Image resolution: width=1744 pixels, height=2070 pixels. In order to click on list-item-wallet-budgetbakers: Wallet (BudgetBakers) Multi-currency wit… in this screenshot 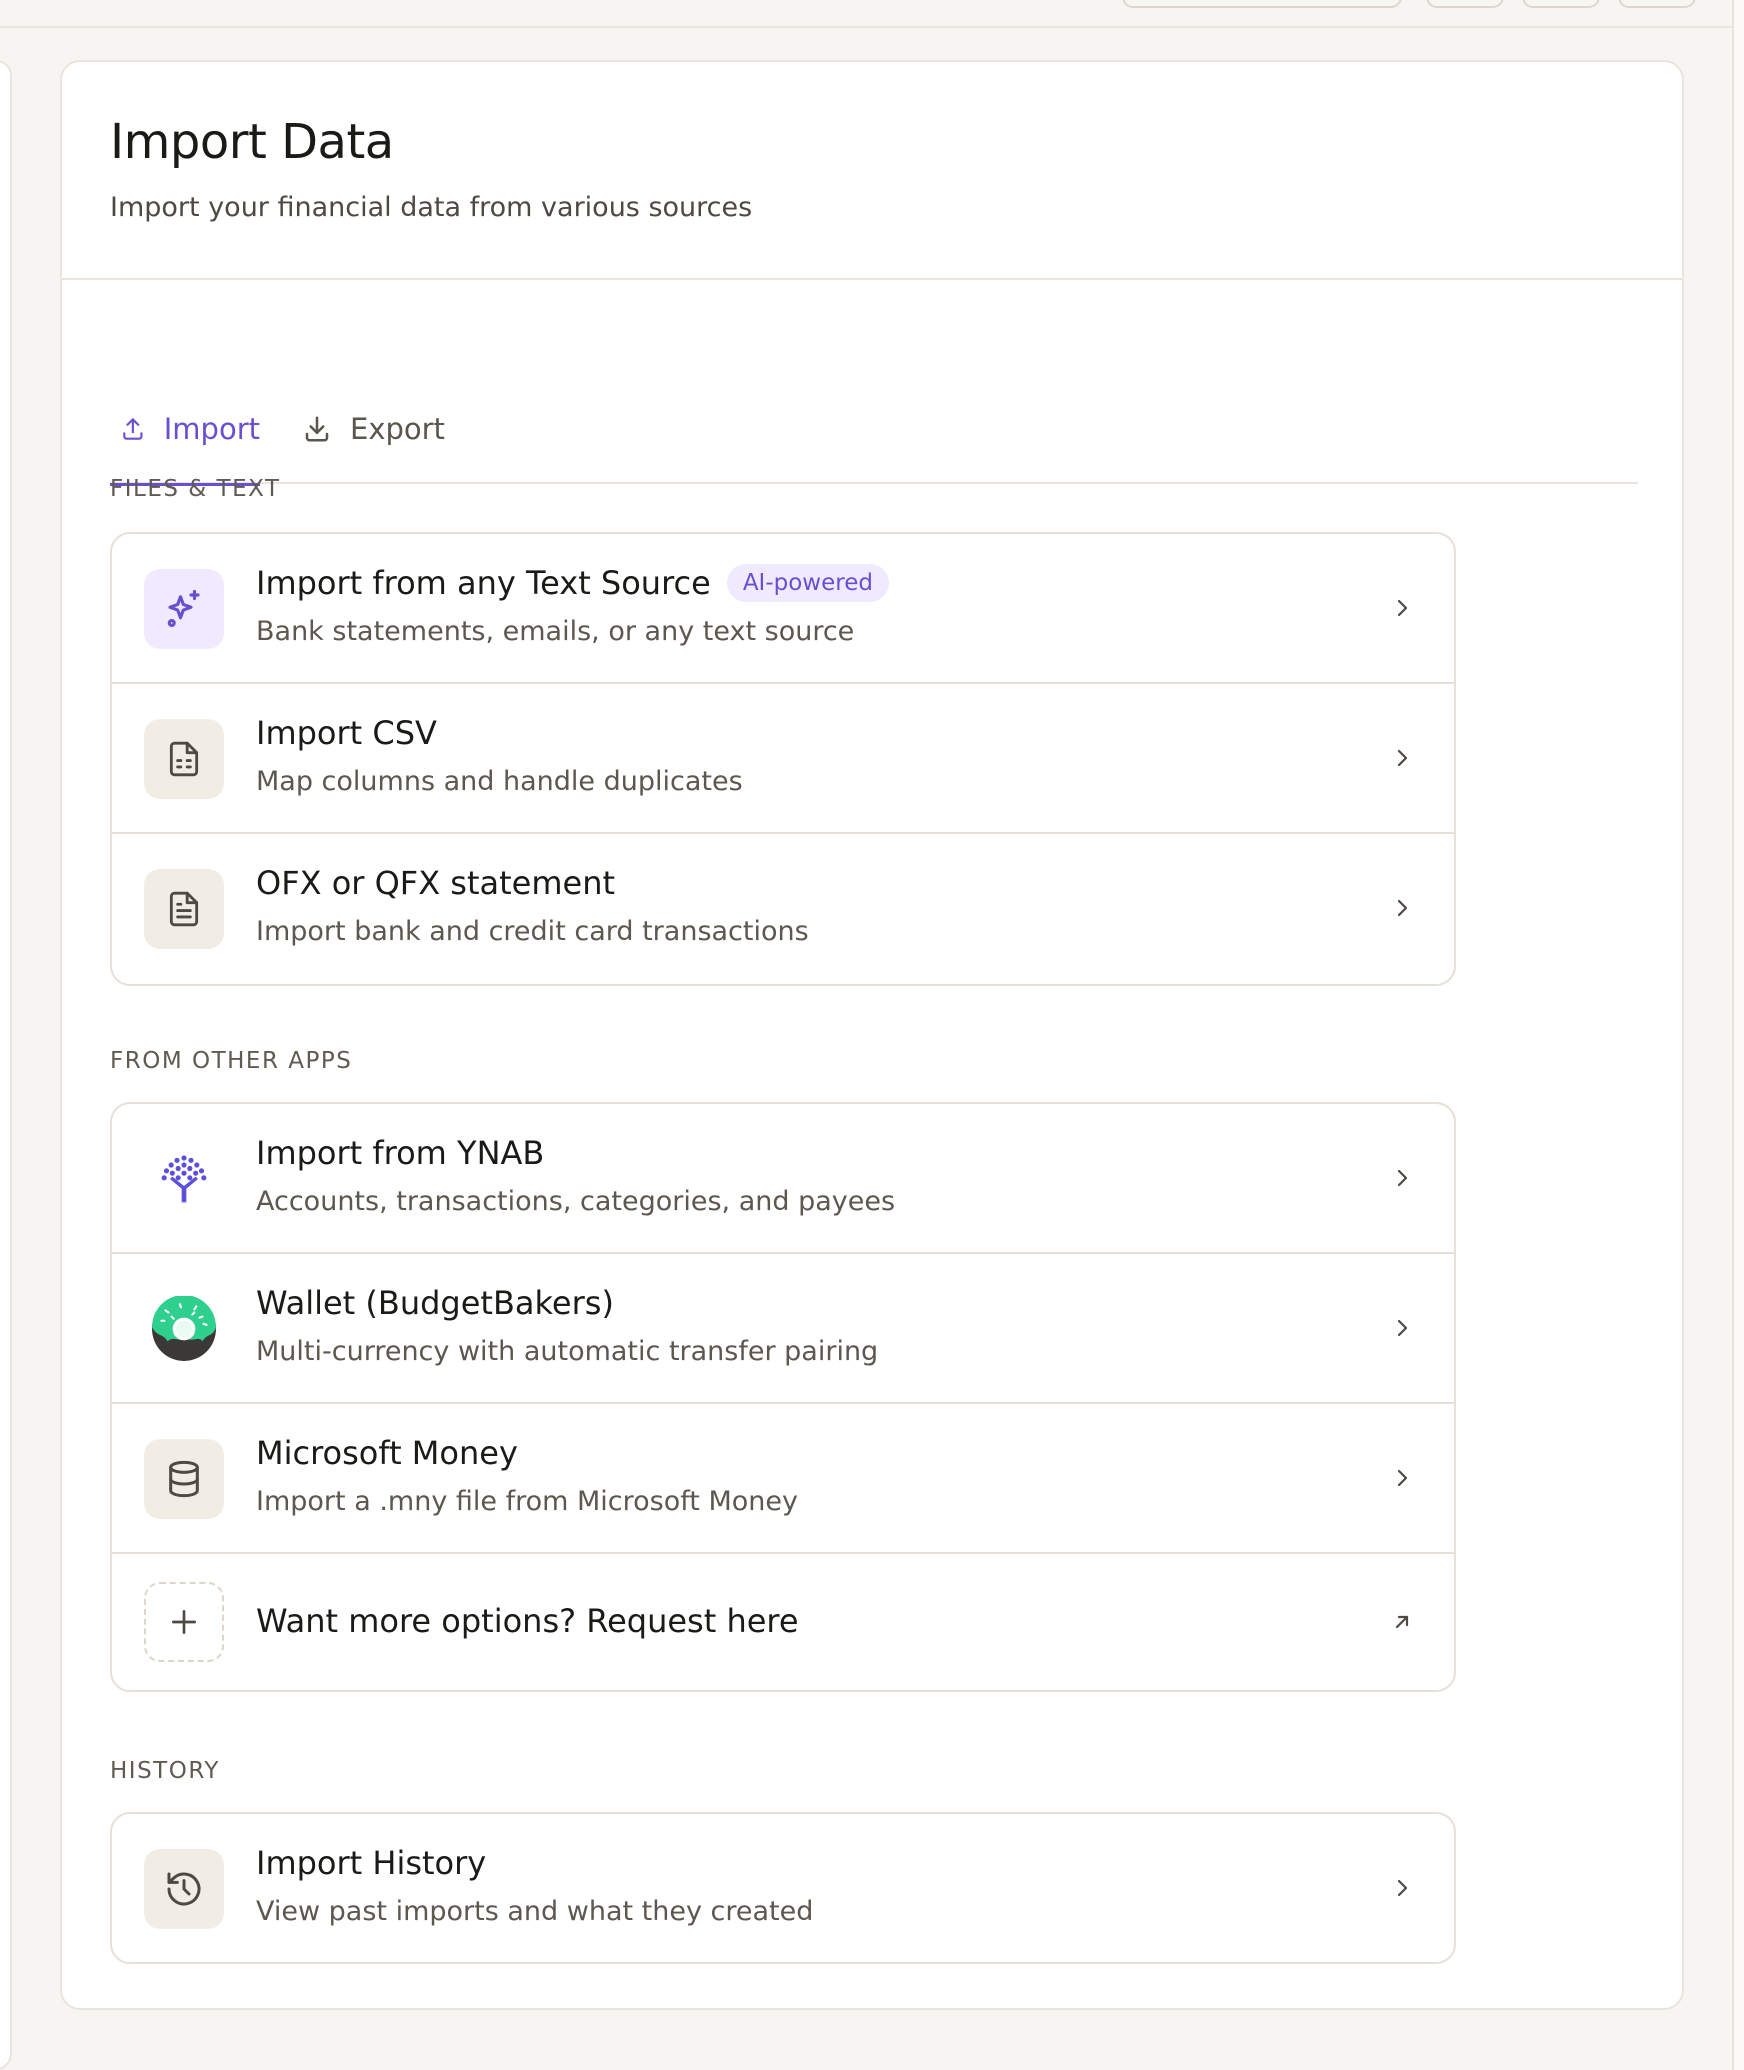, I will do `click(783, 1329)`.